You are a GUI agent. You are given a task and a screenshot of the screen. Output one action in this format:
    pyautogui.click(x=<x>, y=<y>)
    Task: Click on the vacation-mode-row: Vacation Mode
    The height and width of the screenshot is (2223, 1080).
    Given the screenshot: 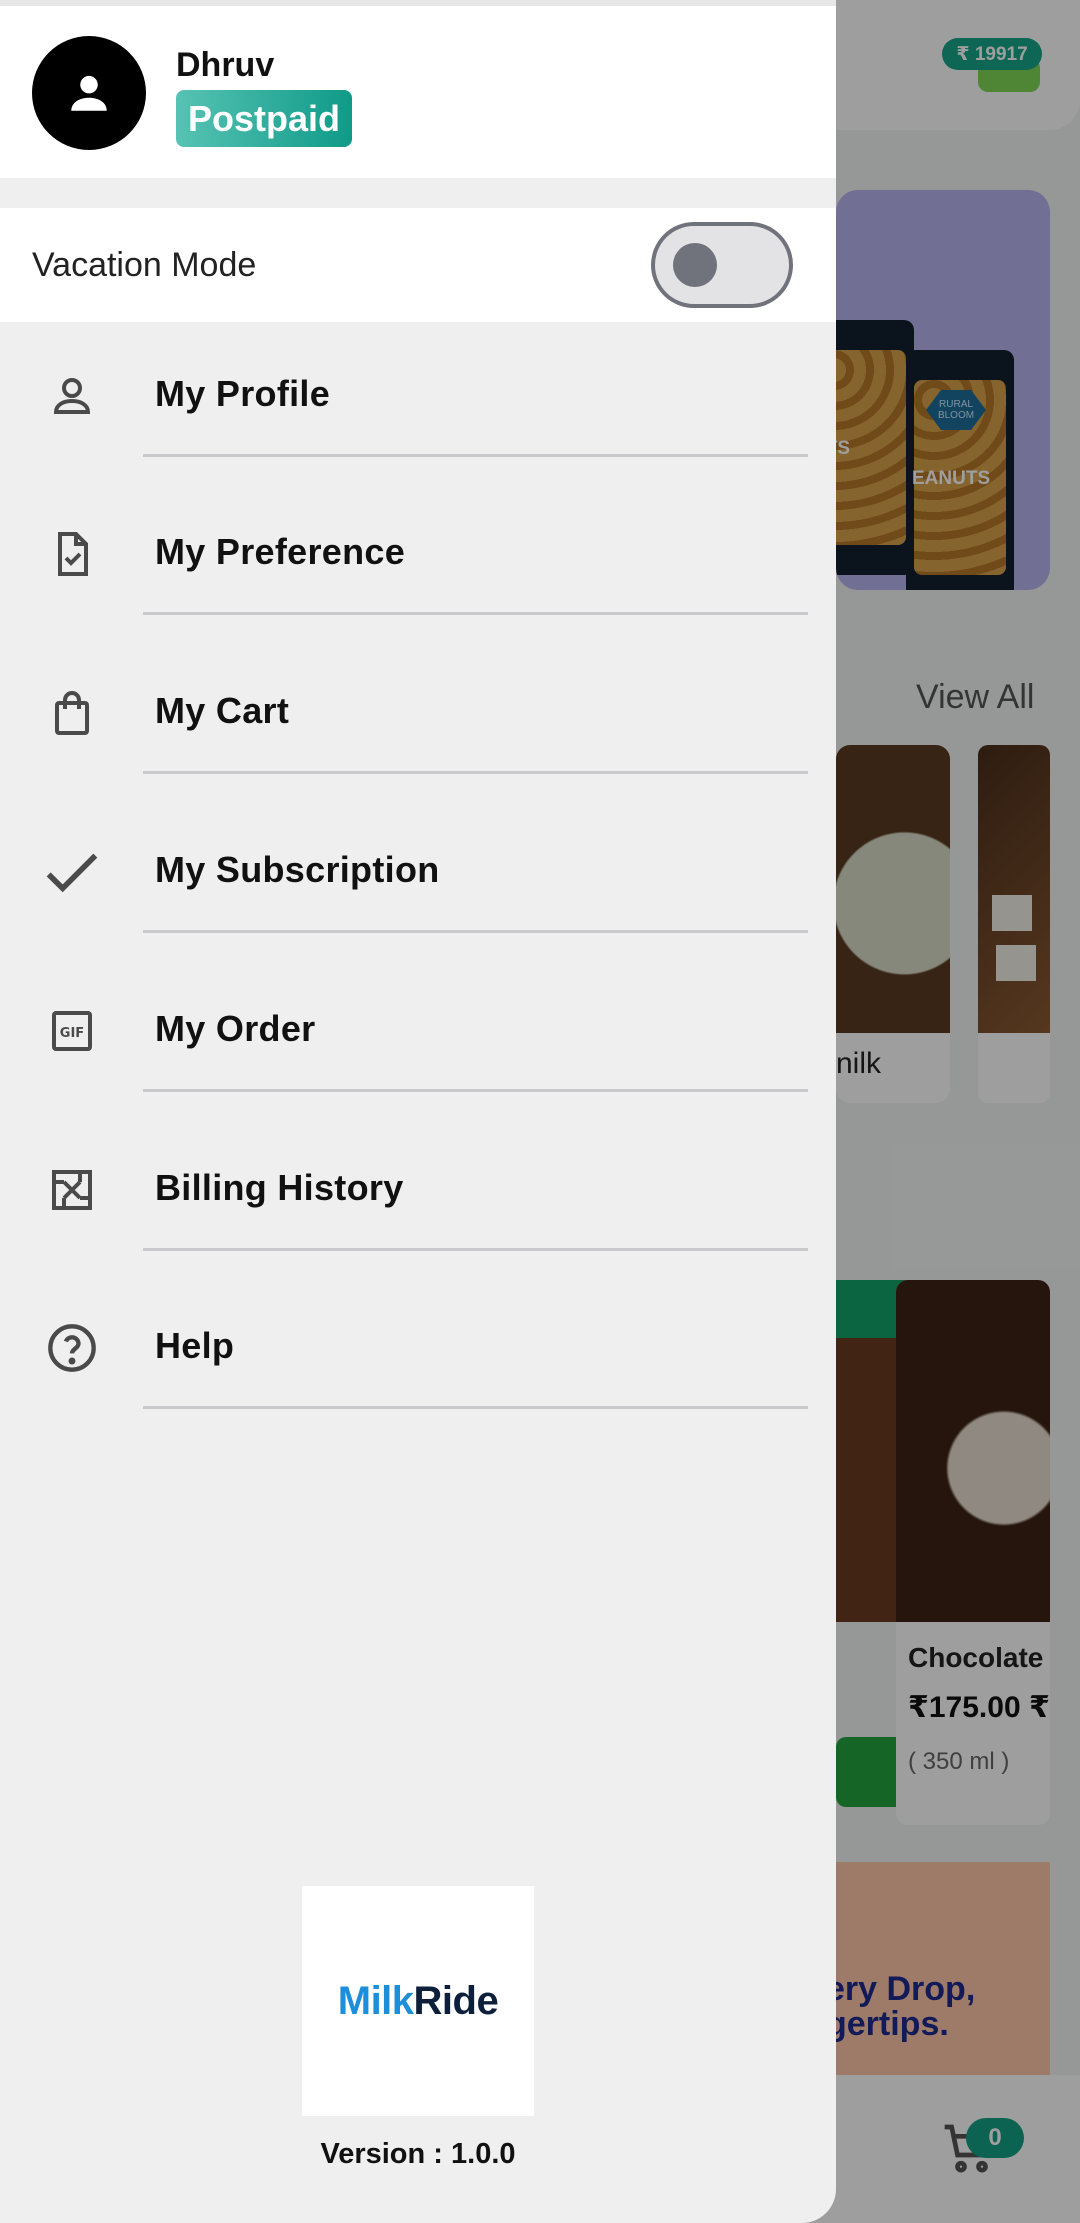 What is the action you would take?
    pyautogui.click(x=418, y=265)
    